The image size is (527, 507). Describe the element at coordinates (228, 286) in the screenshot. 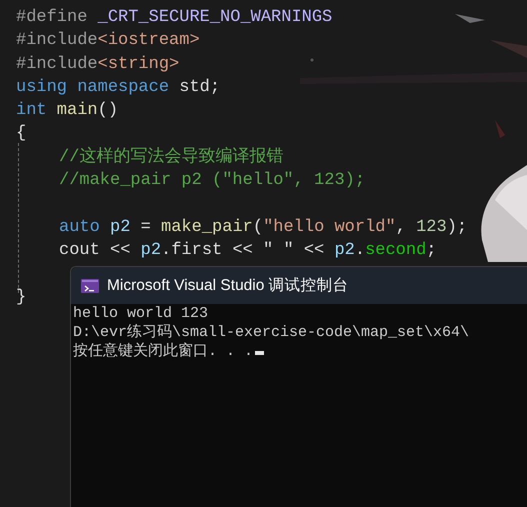

I see `window-title: Microsoft Visual Studio 调试控制台` at that location.